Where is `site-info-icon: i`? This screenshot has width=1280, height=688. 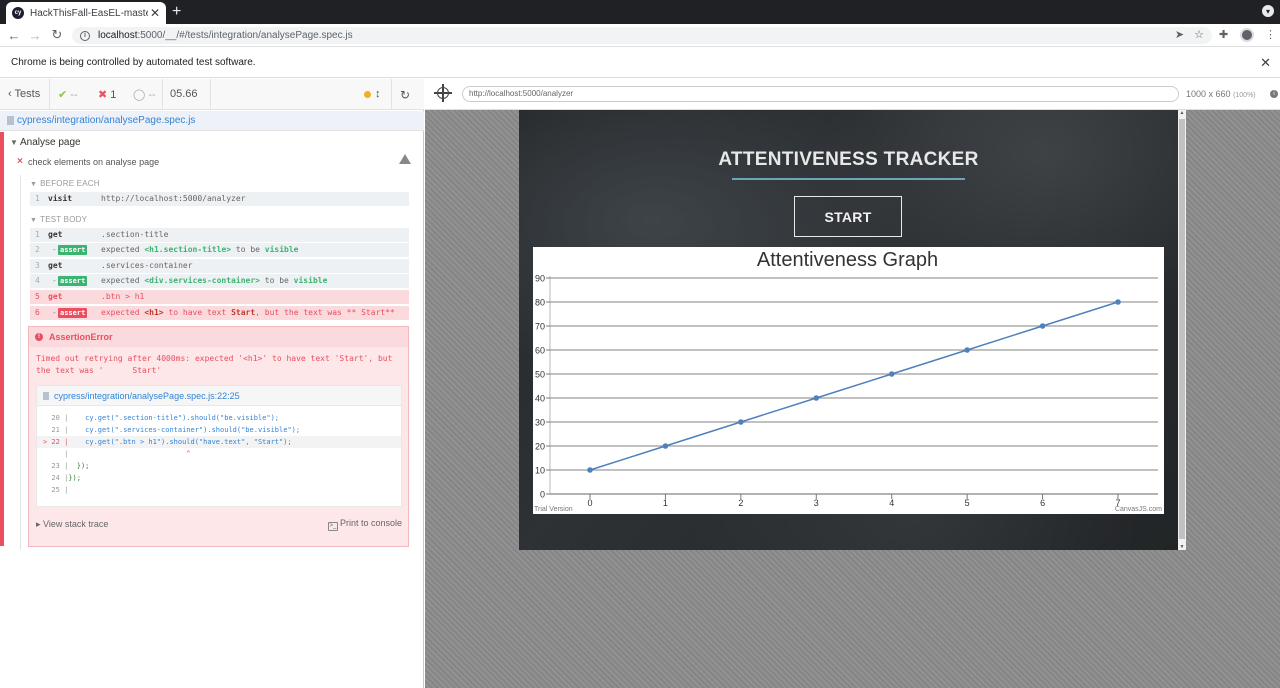 site-info-icon: i is located at coordinates (85, 35).